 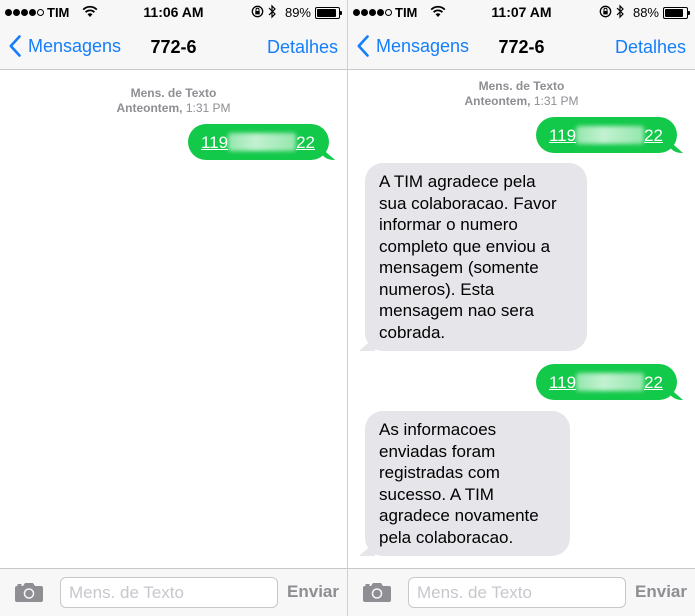 What do you see at coordinates (459, 267) in the screenshot?
I see `message-line: mensagem (somente` at bounding box center [459, 267].